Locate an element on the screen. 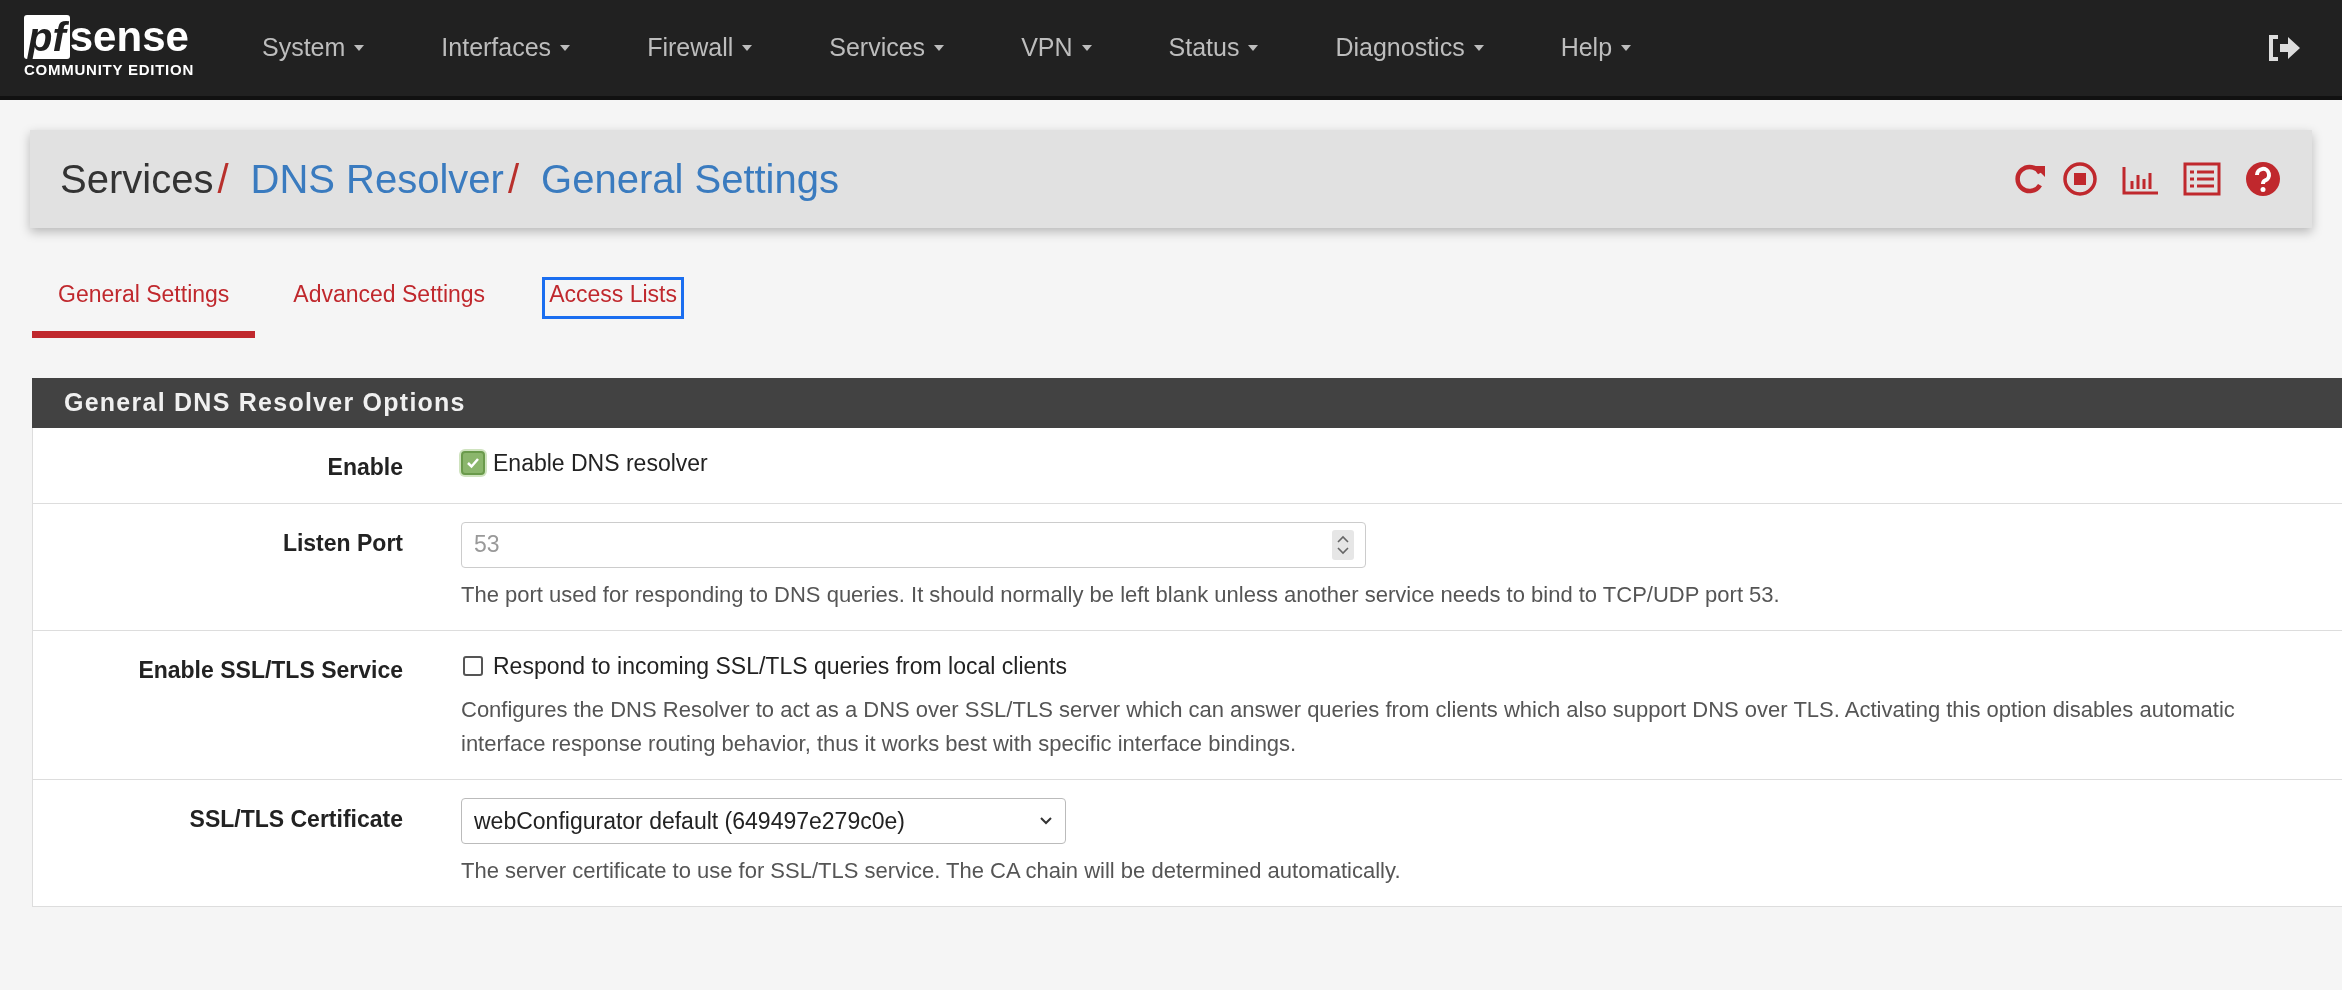  nav-menu: Help is located at coordinates (1596, 48).